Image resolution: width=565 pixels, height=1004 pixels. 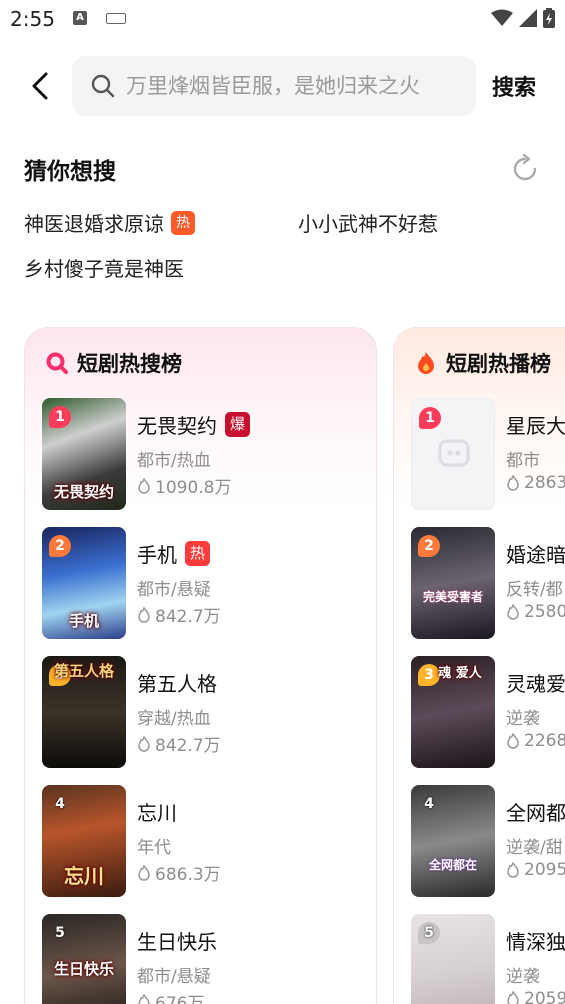 I want to click on heat-value: 2580, so click(x=544, y=612).